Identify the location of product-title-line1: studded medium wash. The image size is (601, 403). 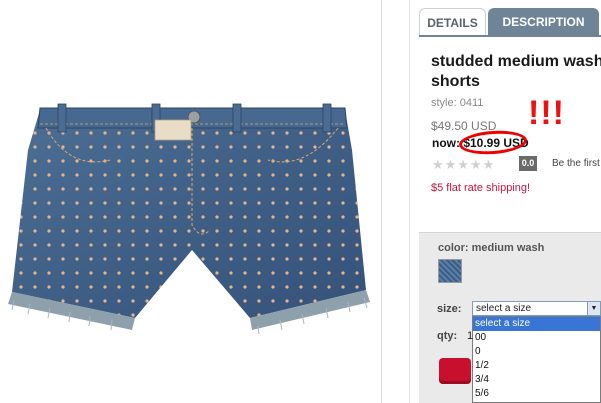
(516, 61).